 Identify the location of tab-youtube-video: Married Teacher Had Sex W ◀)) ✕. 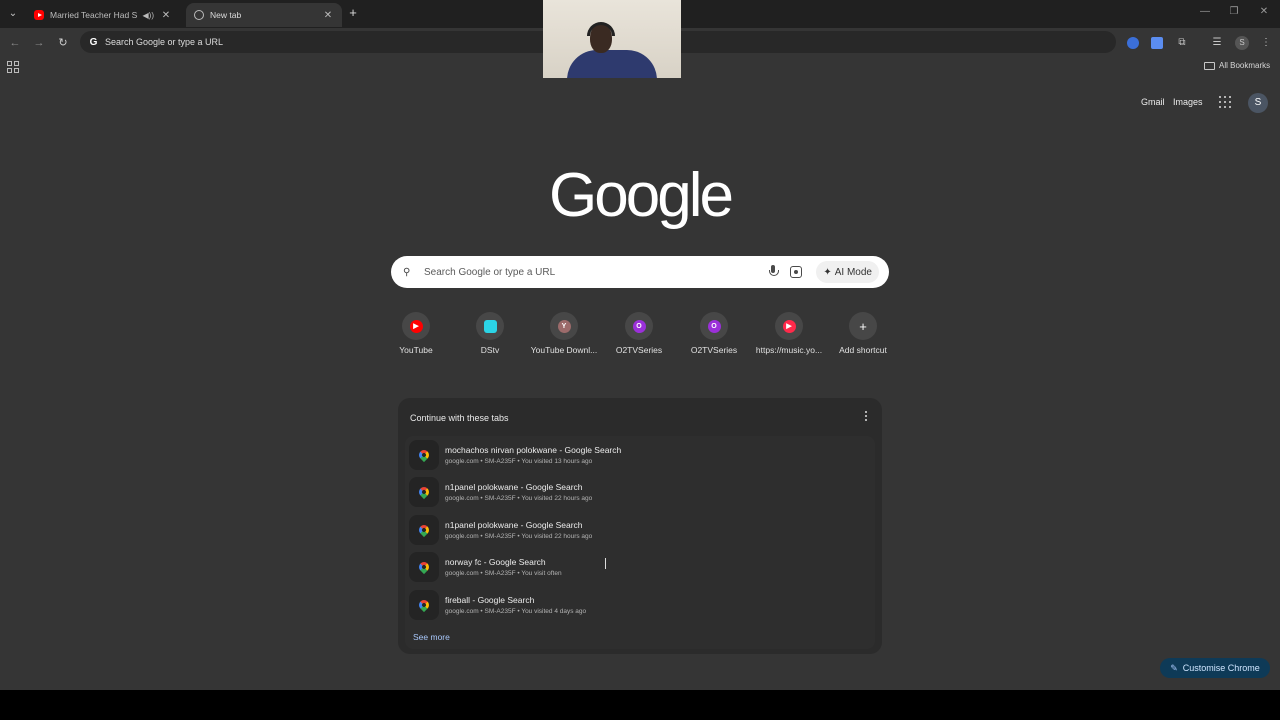
(103, 15).